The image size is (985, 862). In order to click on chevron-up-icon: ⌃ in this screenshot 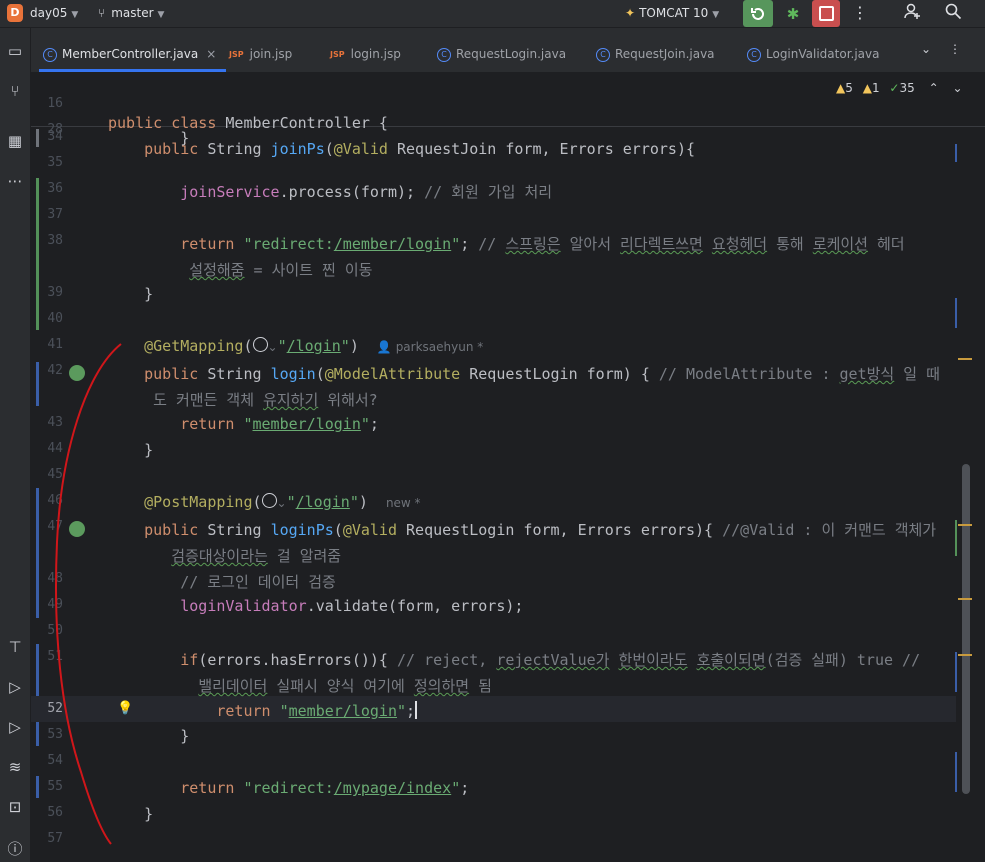, I will do `click(934, 88)`.